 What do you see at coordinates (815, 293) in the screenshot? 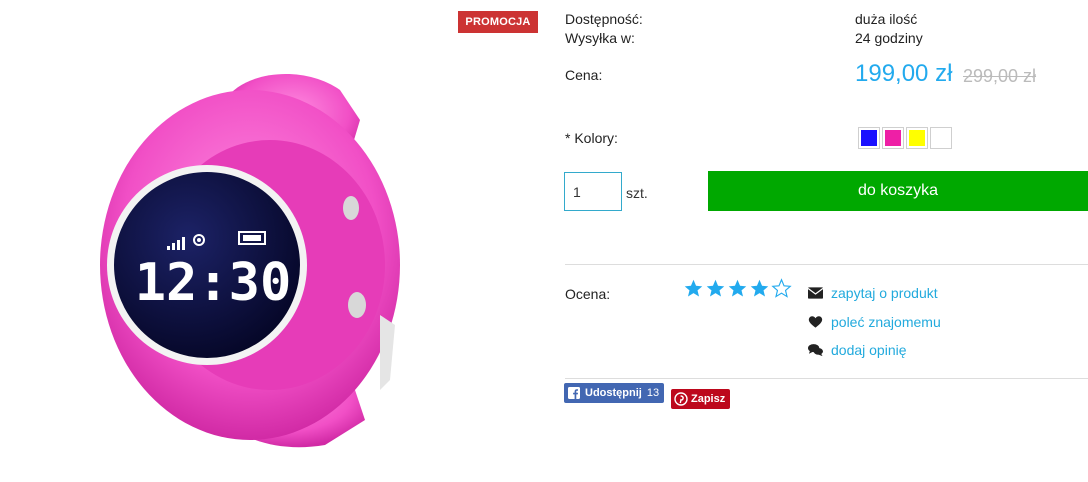
I see `envelope-icon` at bounding box center [815, 293].